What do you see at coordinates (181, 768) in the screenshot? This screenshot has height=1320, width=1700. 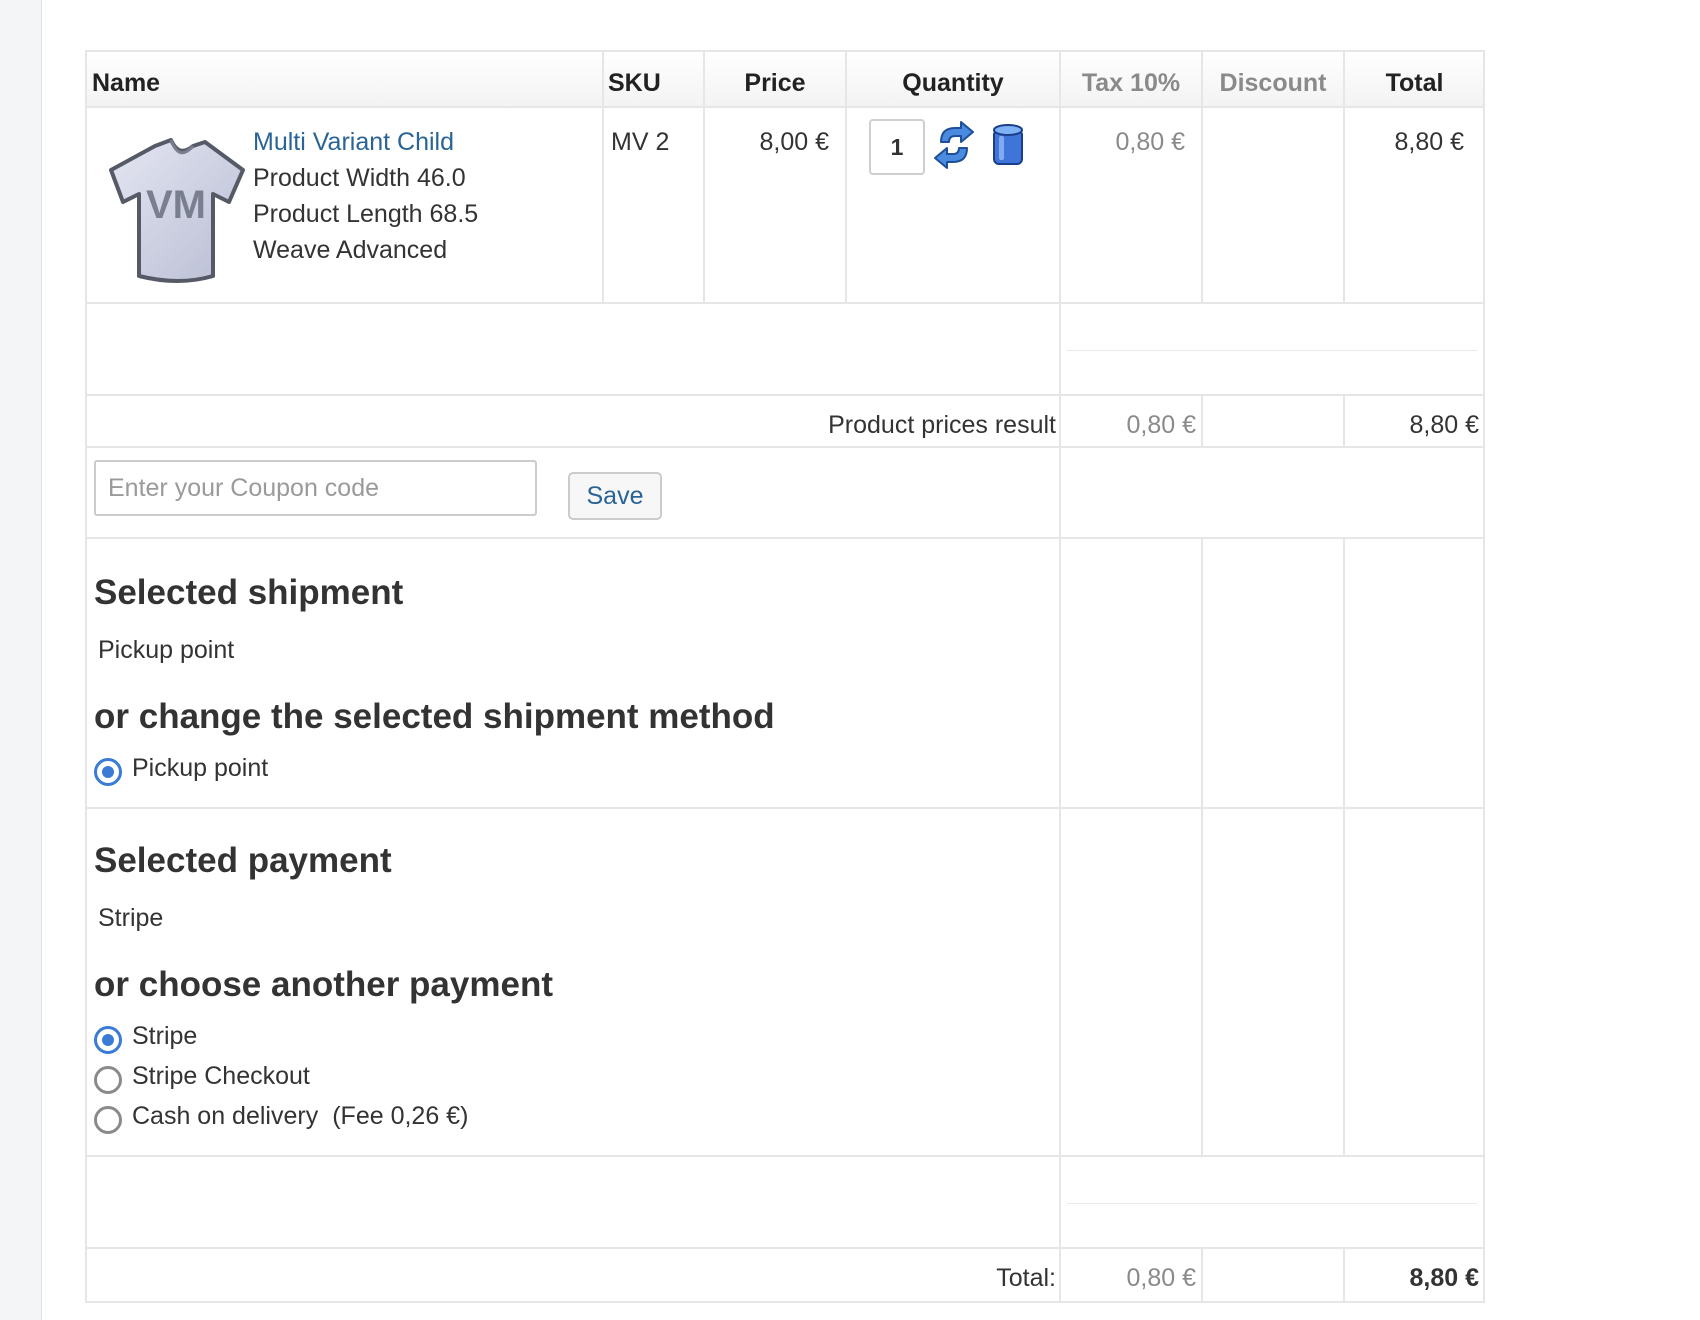 I see `shipment-option-pickup-point: Pickup point` at bounding box center [181, 768].